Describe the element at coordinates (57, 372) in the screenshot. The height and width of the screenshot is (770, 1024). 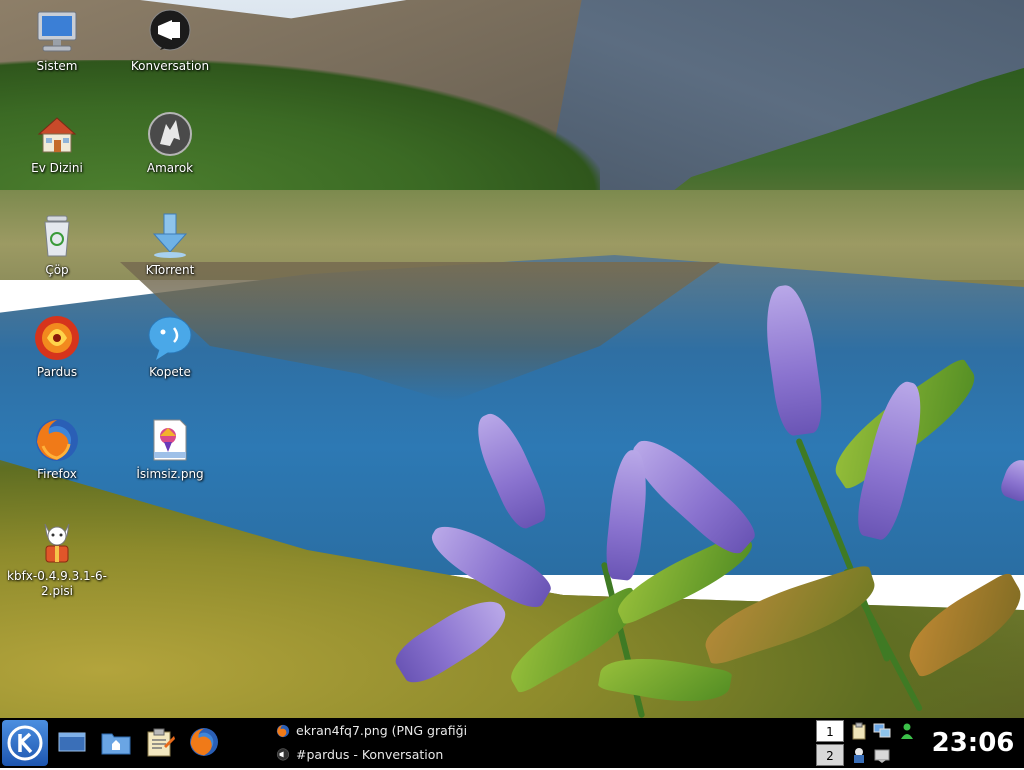
I see `desktop-icon-label: Pardus` at that location.